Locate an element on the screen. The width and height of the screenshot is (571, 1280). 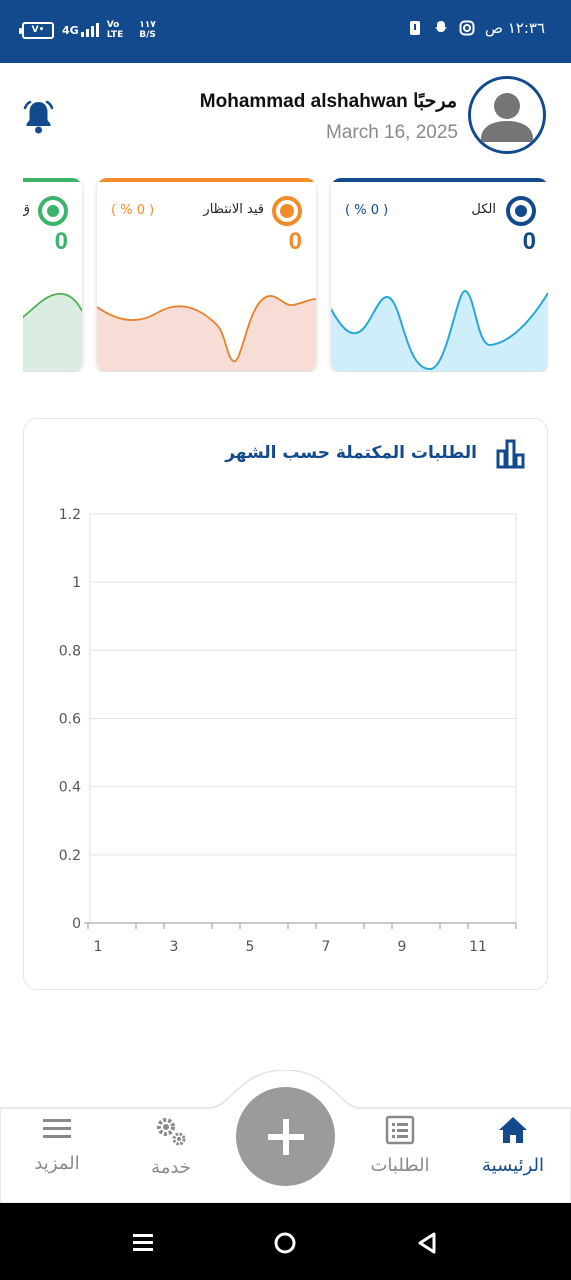
volte-top: Vo is located at coordinates (113, 25).